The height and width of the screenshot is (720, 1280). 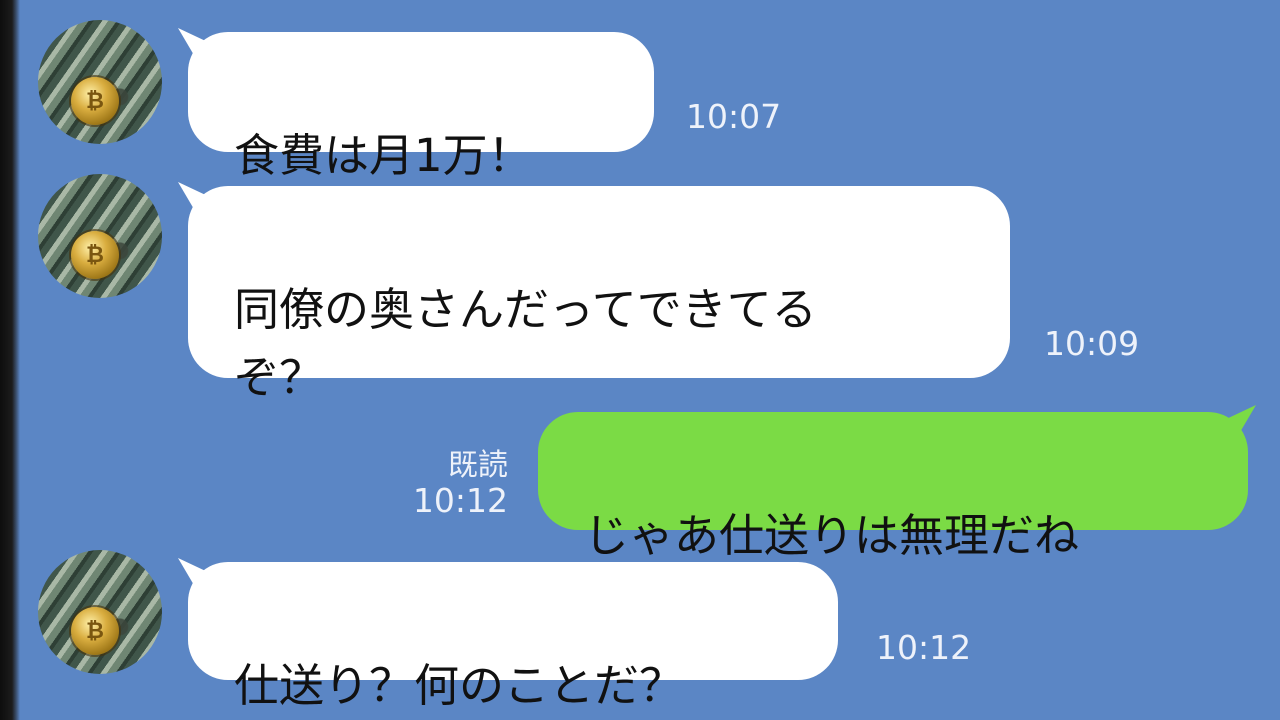 What do you see at coordinates (459, 685) in the screenshot?
I see `message-text: 仕送り？何のことだ？` at bounding box center [459, 685].